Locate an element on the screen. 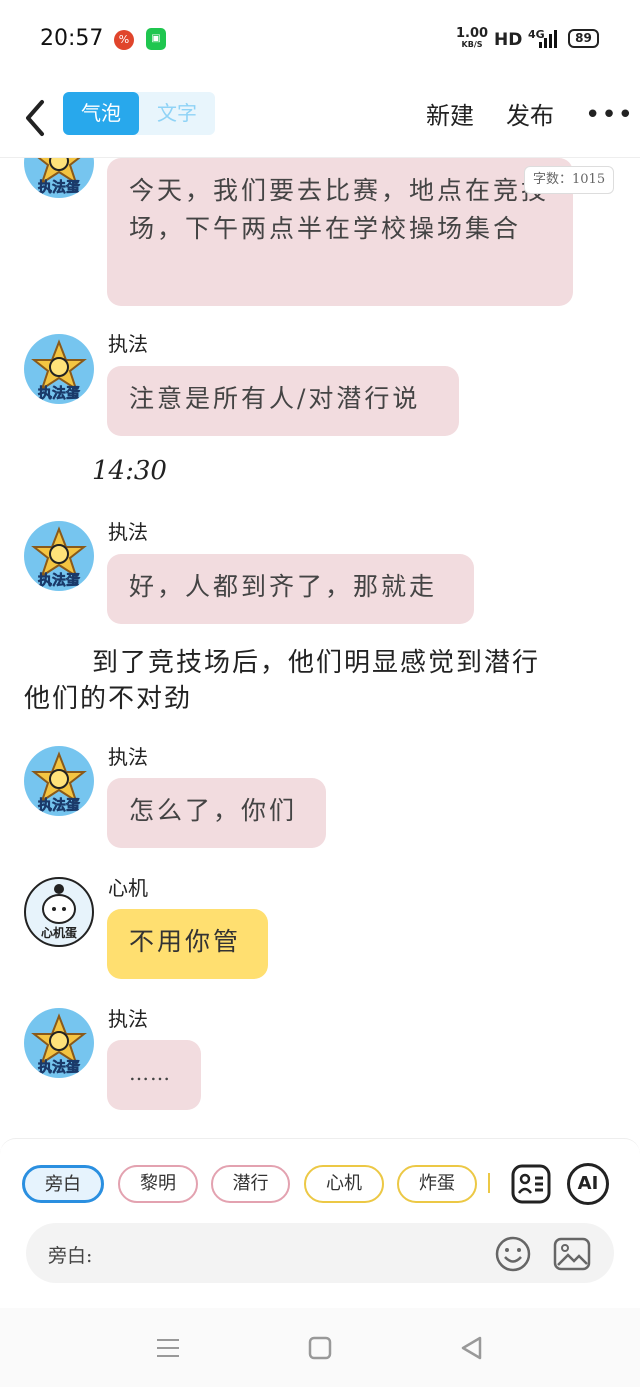 This screenshot has width=640, height=1387. message-bubble: 不用你管 is located at coordinates (187, 944).